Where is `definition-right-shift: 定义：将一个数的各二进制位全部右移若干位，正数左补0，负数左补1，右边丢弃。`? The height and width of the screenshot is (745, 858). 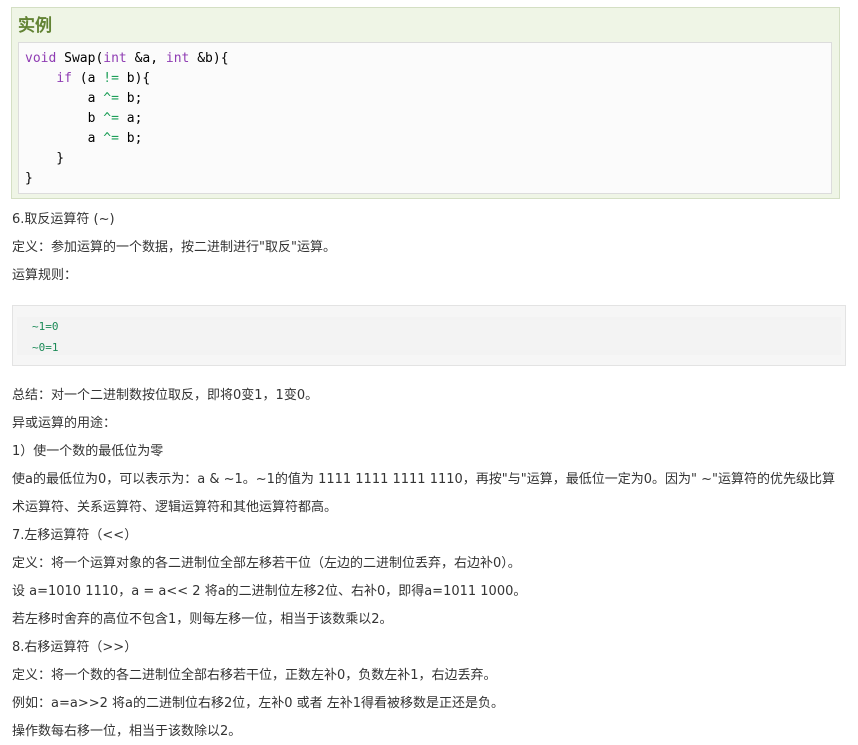 definition-right-shift: 定义：将一个数的各二进制位全部右移若干位，正数左补0，负数左补1，右边丢弃。 is located at coordinates (254, 675).